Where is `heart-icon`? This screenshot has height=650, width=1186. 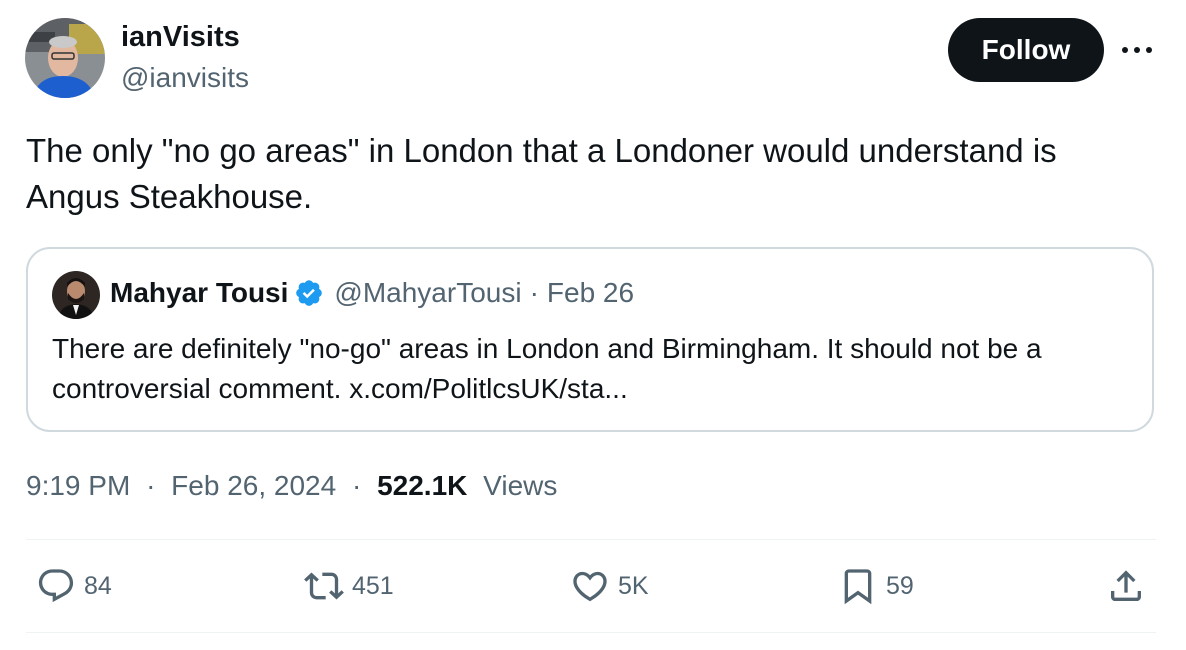 heart-icon is located at coordinates (590, 586).